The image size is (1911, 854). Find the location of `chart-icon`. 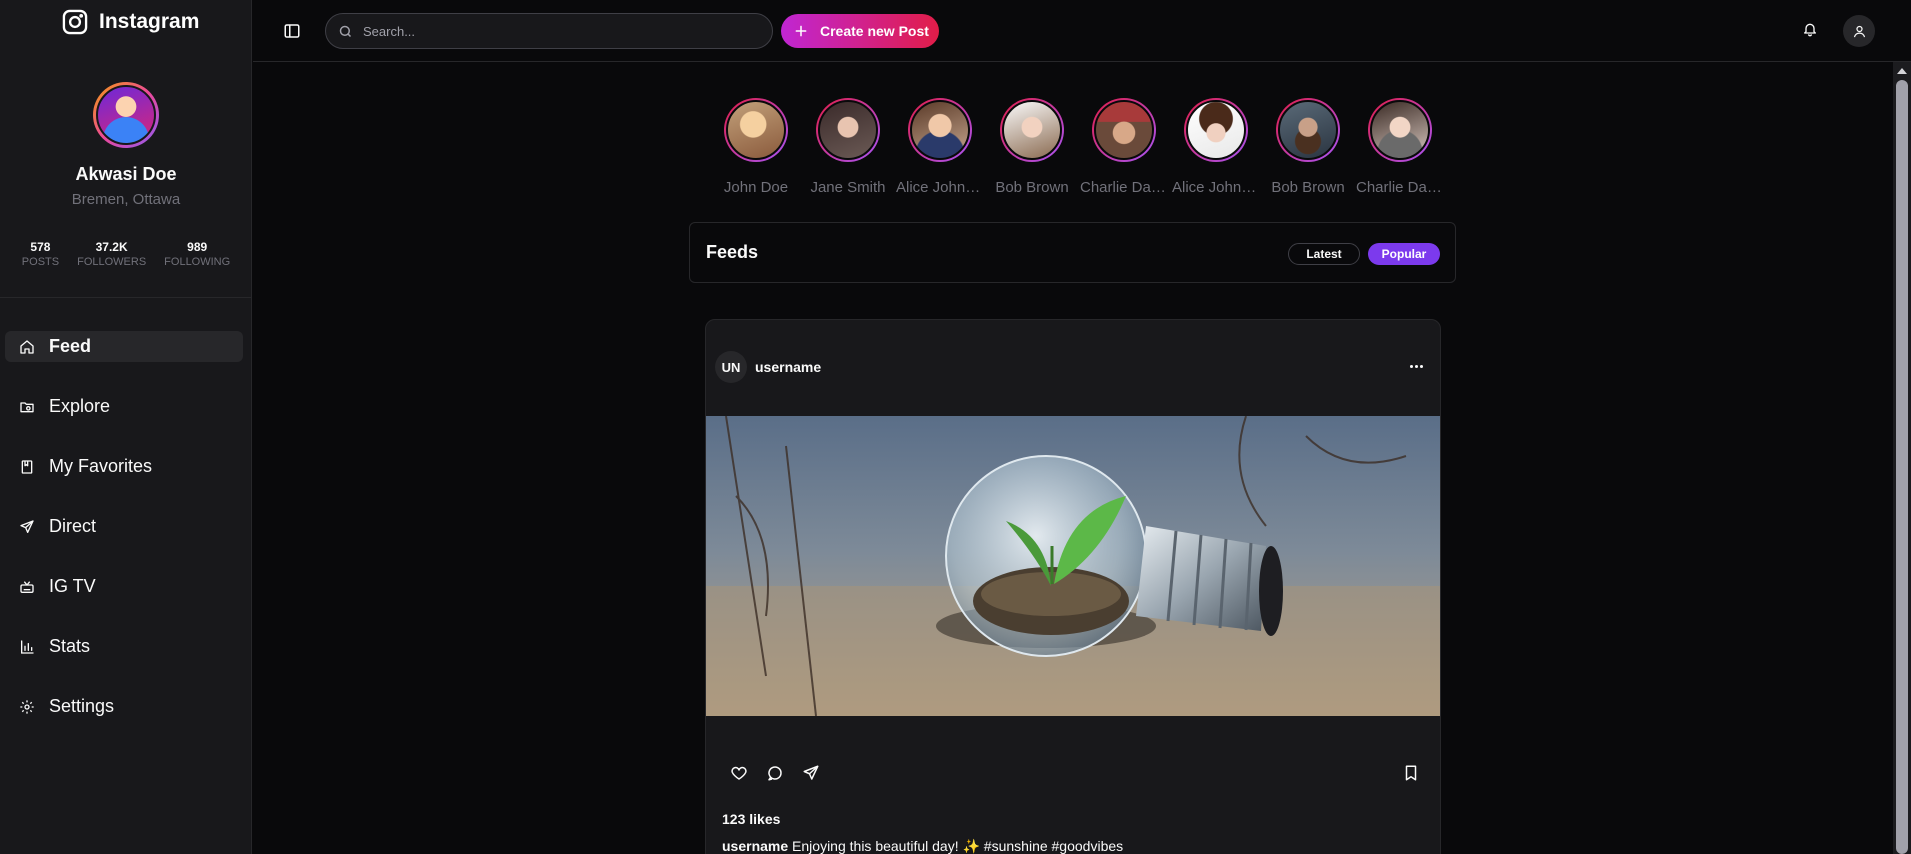

chart-icon is located at coordinates (27, 646).